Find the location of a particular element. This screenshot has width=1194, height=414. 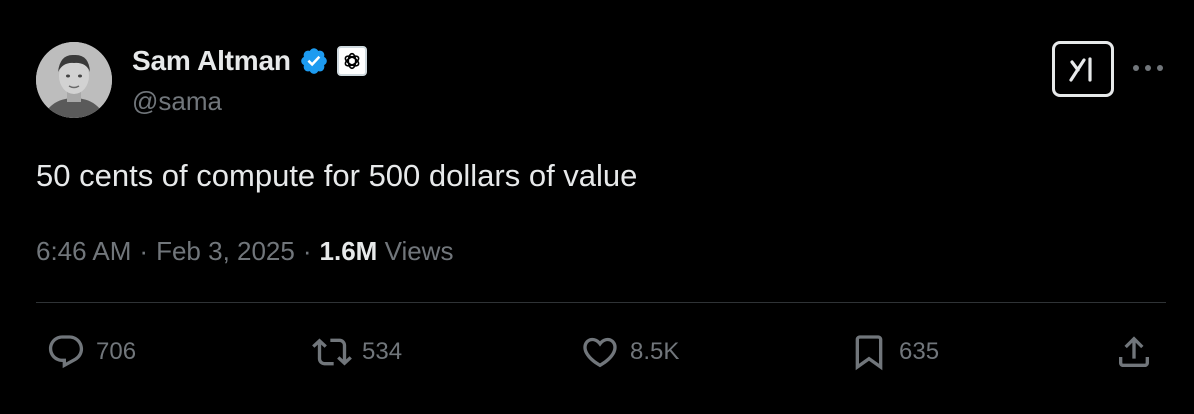

tweet-date: Feb 3, 2025 is located at coordinates (225, 251).